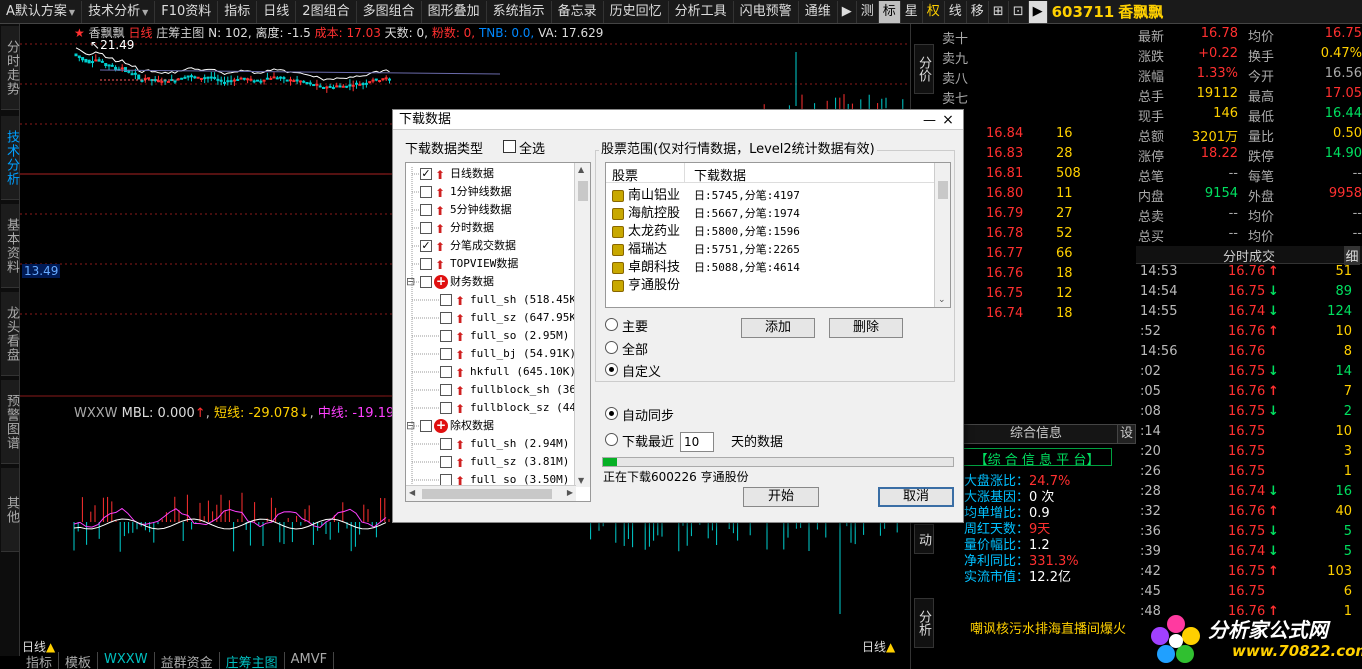  Describe the element at coordinates (252, 660) in the screenshot. I see `bottom-tab-4: 庄筹主图` at that location.